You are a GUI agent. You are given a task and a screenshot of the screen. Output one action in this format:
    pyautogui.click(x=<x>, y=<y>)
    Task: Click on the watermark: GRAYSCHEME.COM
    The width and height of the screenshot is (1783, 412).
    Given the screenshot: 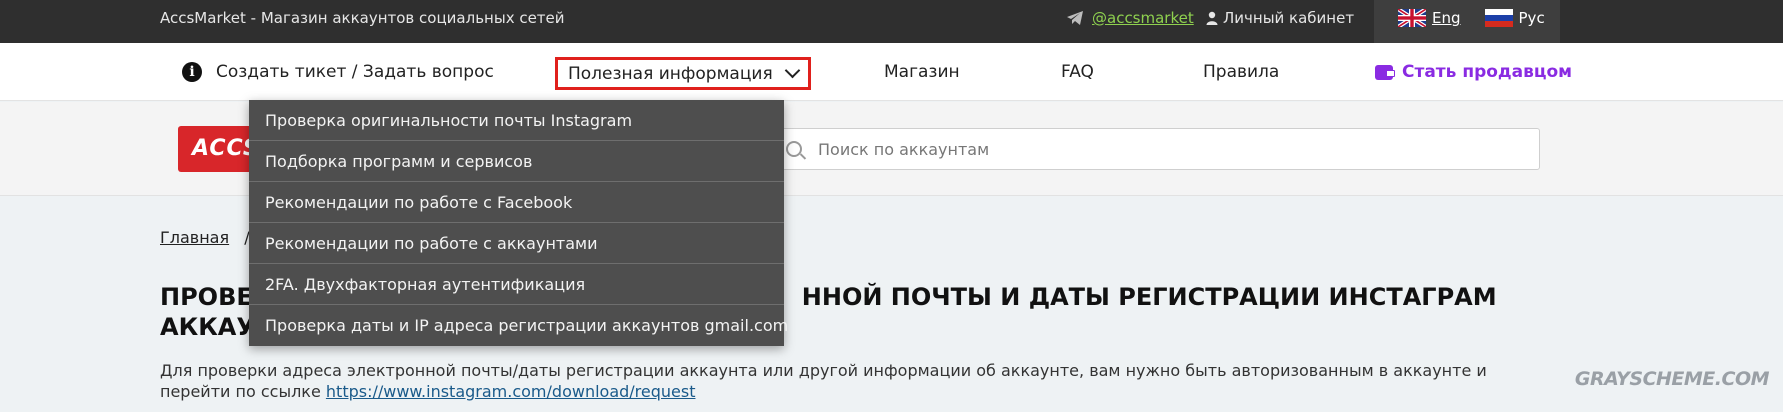 What is the action you would take?
    pyautogui.click(x=1672, y=379)
    